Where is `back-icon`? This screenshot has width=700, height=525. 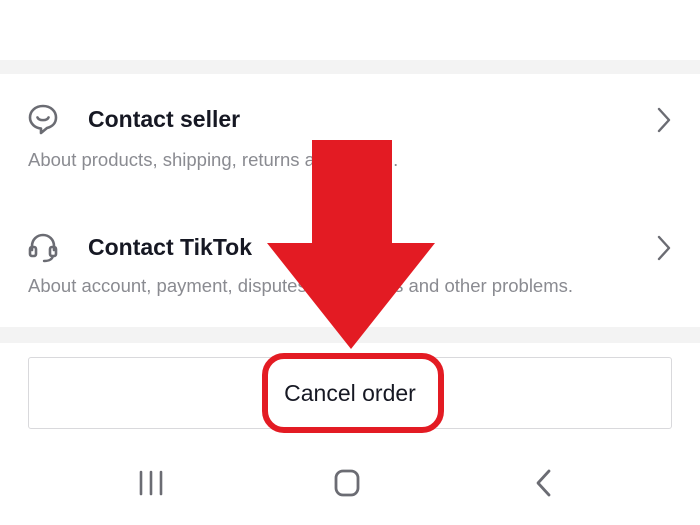 back-icon is located at coordinates (544, 483).